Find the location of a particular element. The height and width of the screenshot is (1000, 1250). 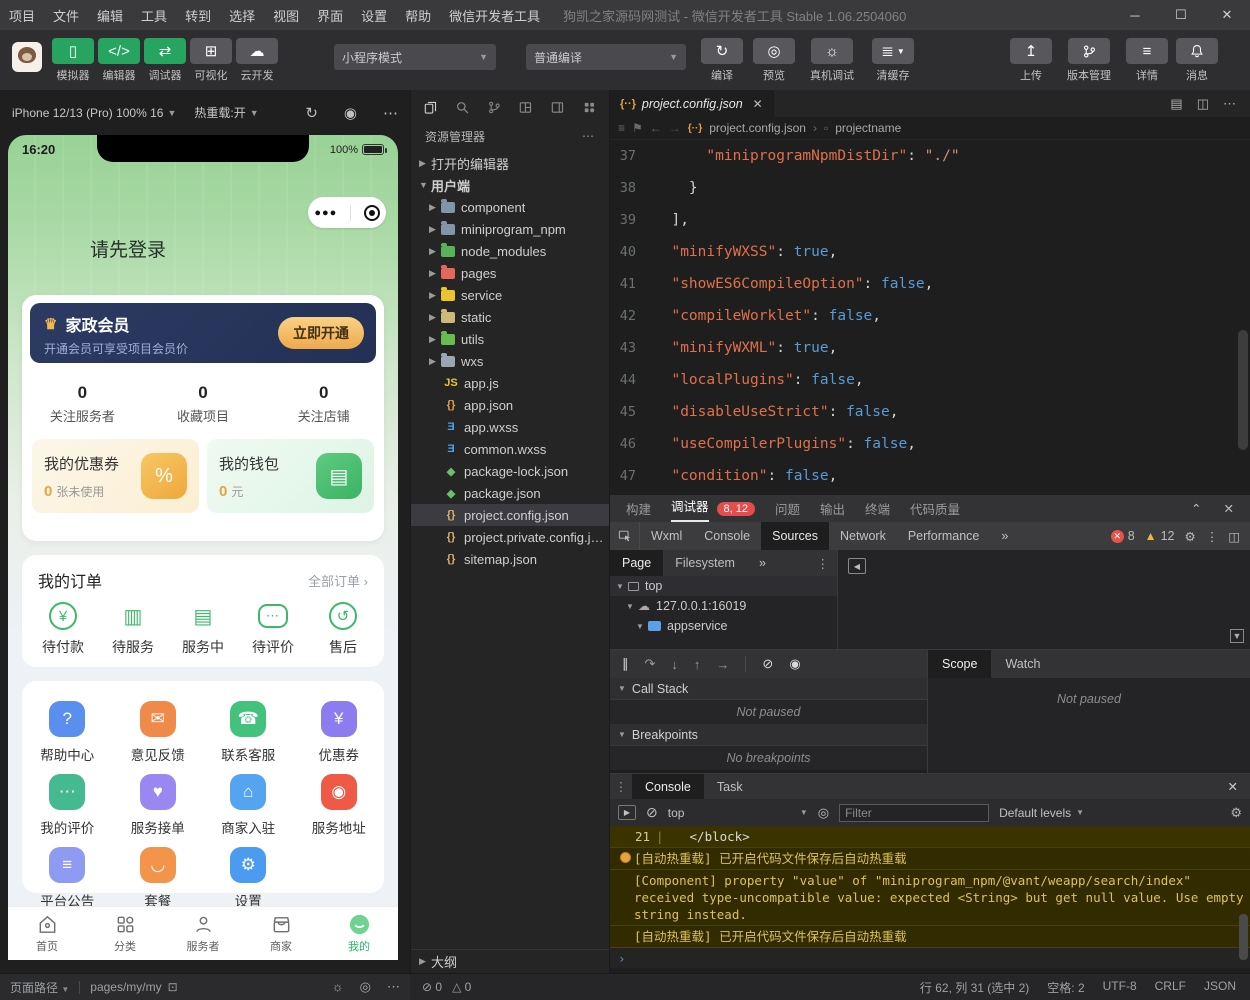

clear-console-icon: ⊘ is located at coordinates (652, 812).